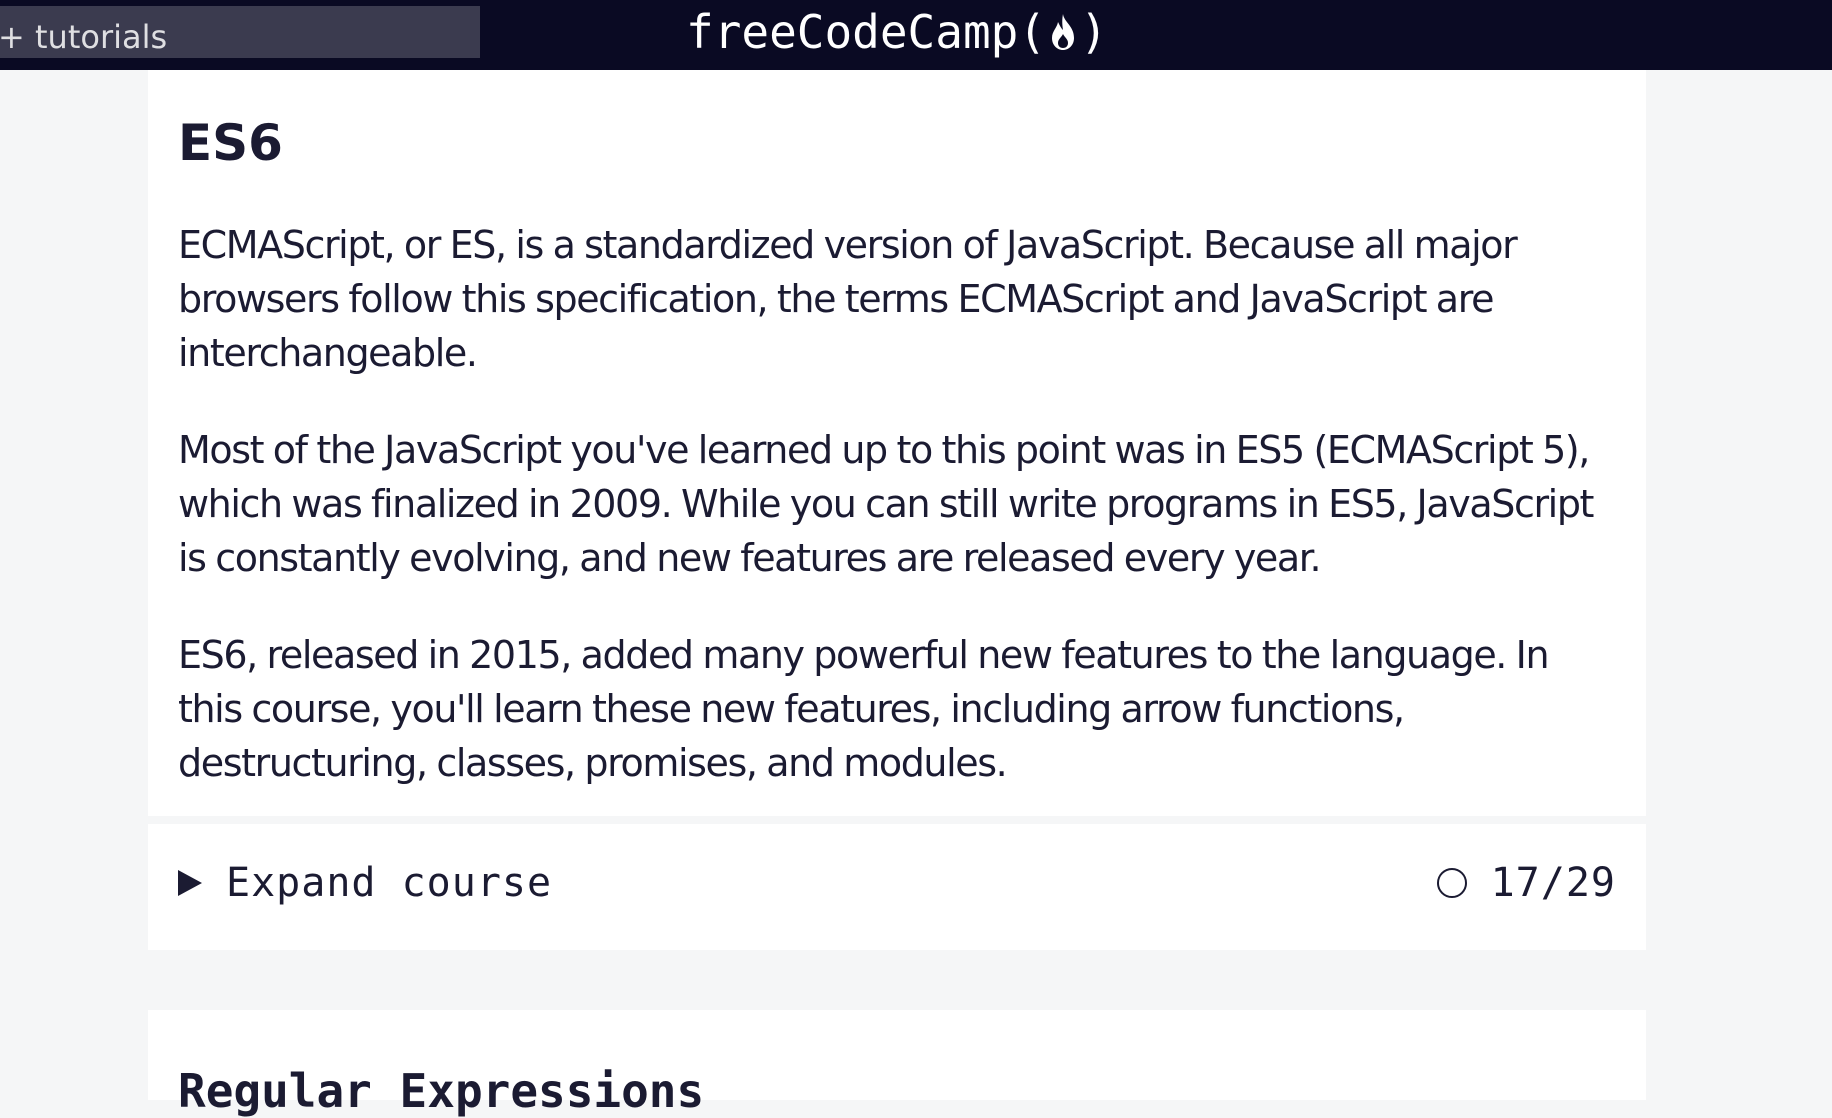 The height and width of the screenshot is (1118, 1832). What do you see at coordinates (1063, 32) in the screenshot?
I see `flame-icon` at bounding box center [1063, 32].